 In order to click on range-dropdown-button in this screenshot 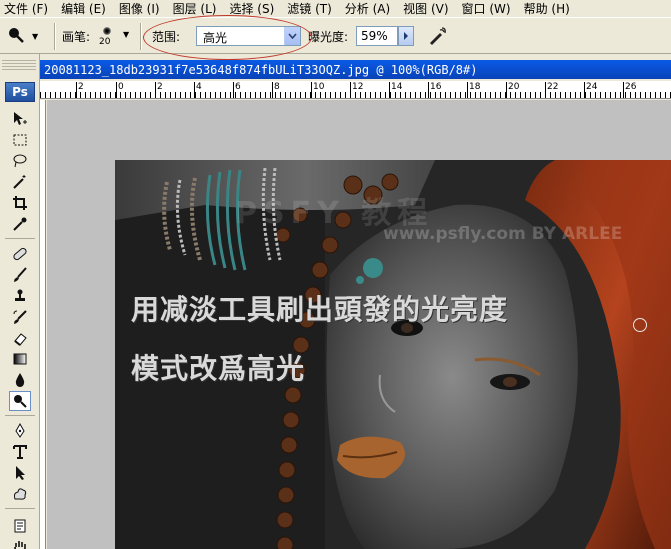, I will do `click(292, 36)`.